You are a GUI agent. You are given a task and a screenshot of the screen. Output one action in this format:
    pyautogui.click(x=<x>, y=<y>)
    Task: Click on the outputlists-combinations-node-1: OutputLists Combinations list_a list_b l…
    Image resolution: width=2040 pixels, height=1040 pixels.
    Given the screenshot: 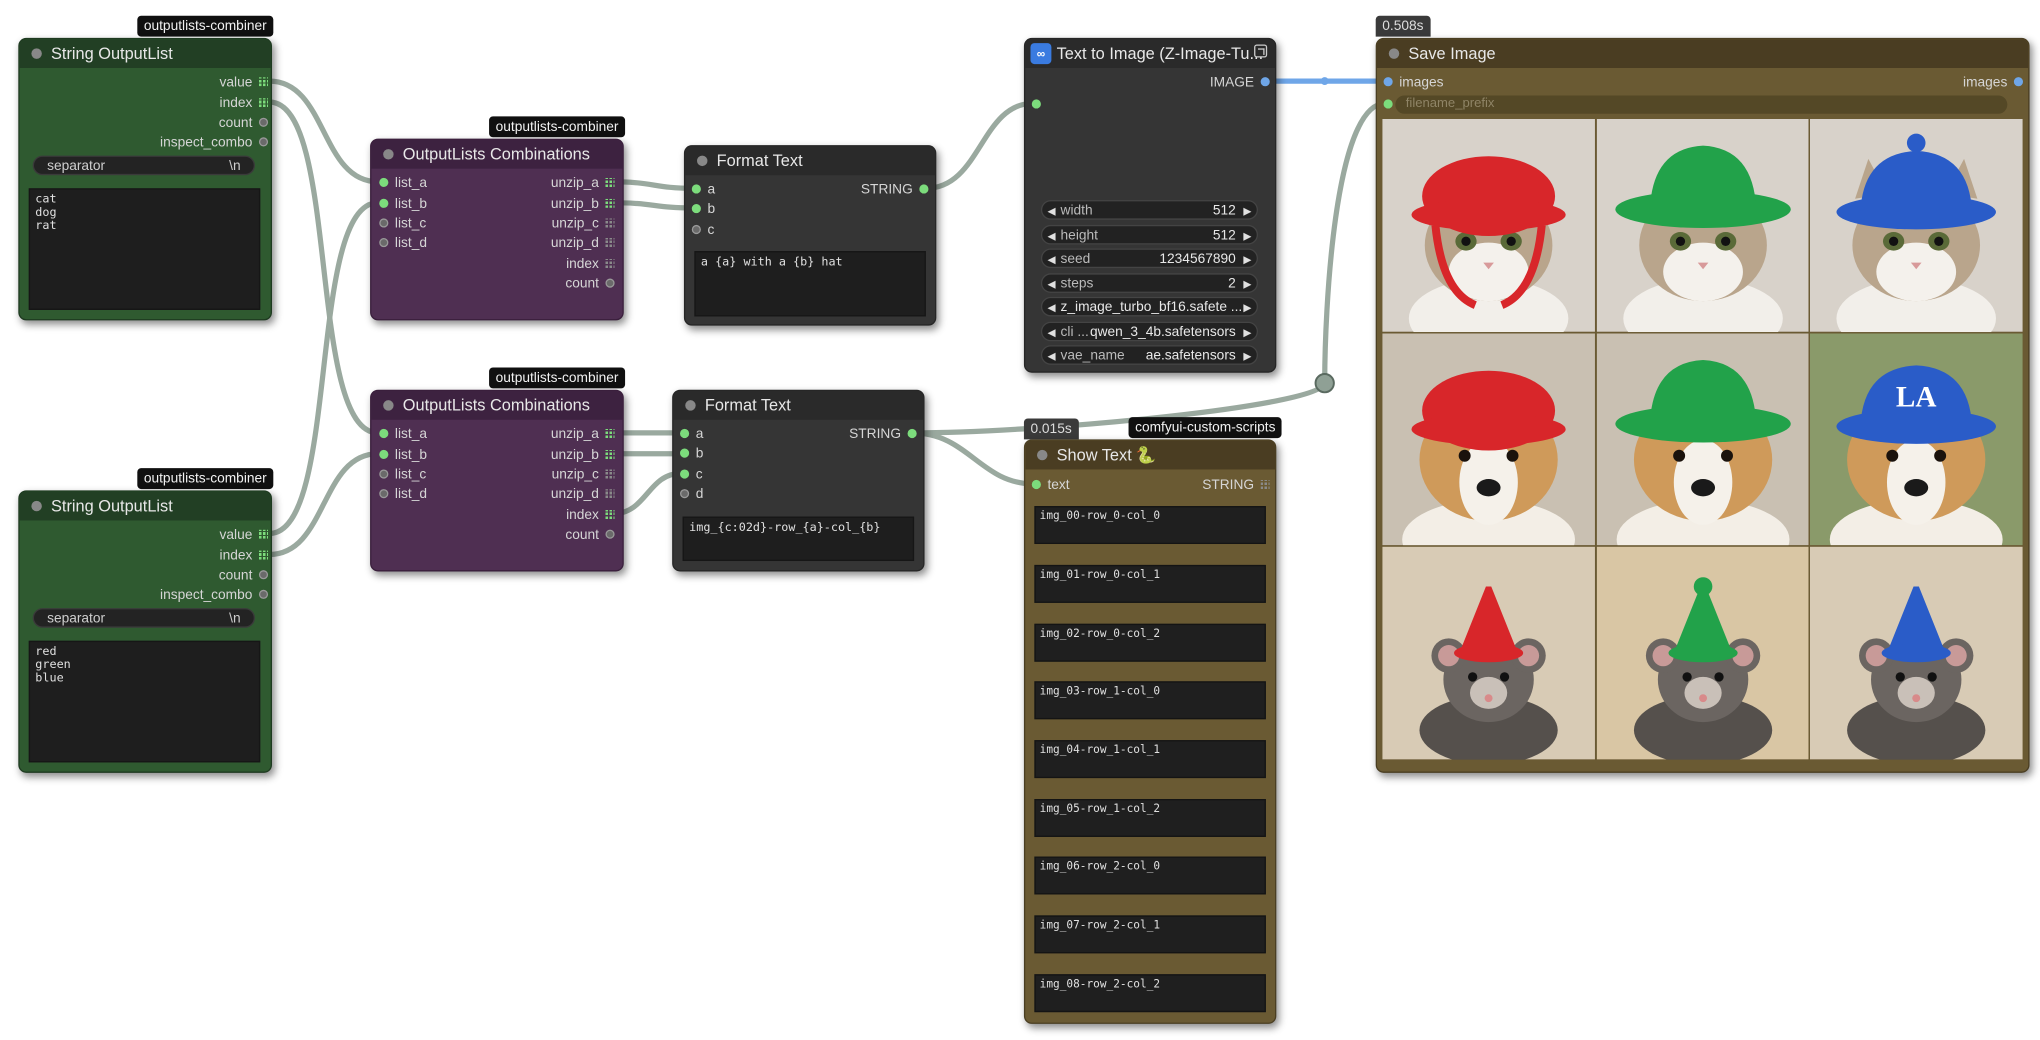 What is the action you would take?
    pyautogui.click(x=497, y=229)
    